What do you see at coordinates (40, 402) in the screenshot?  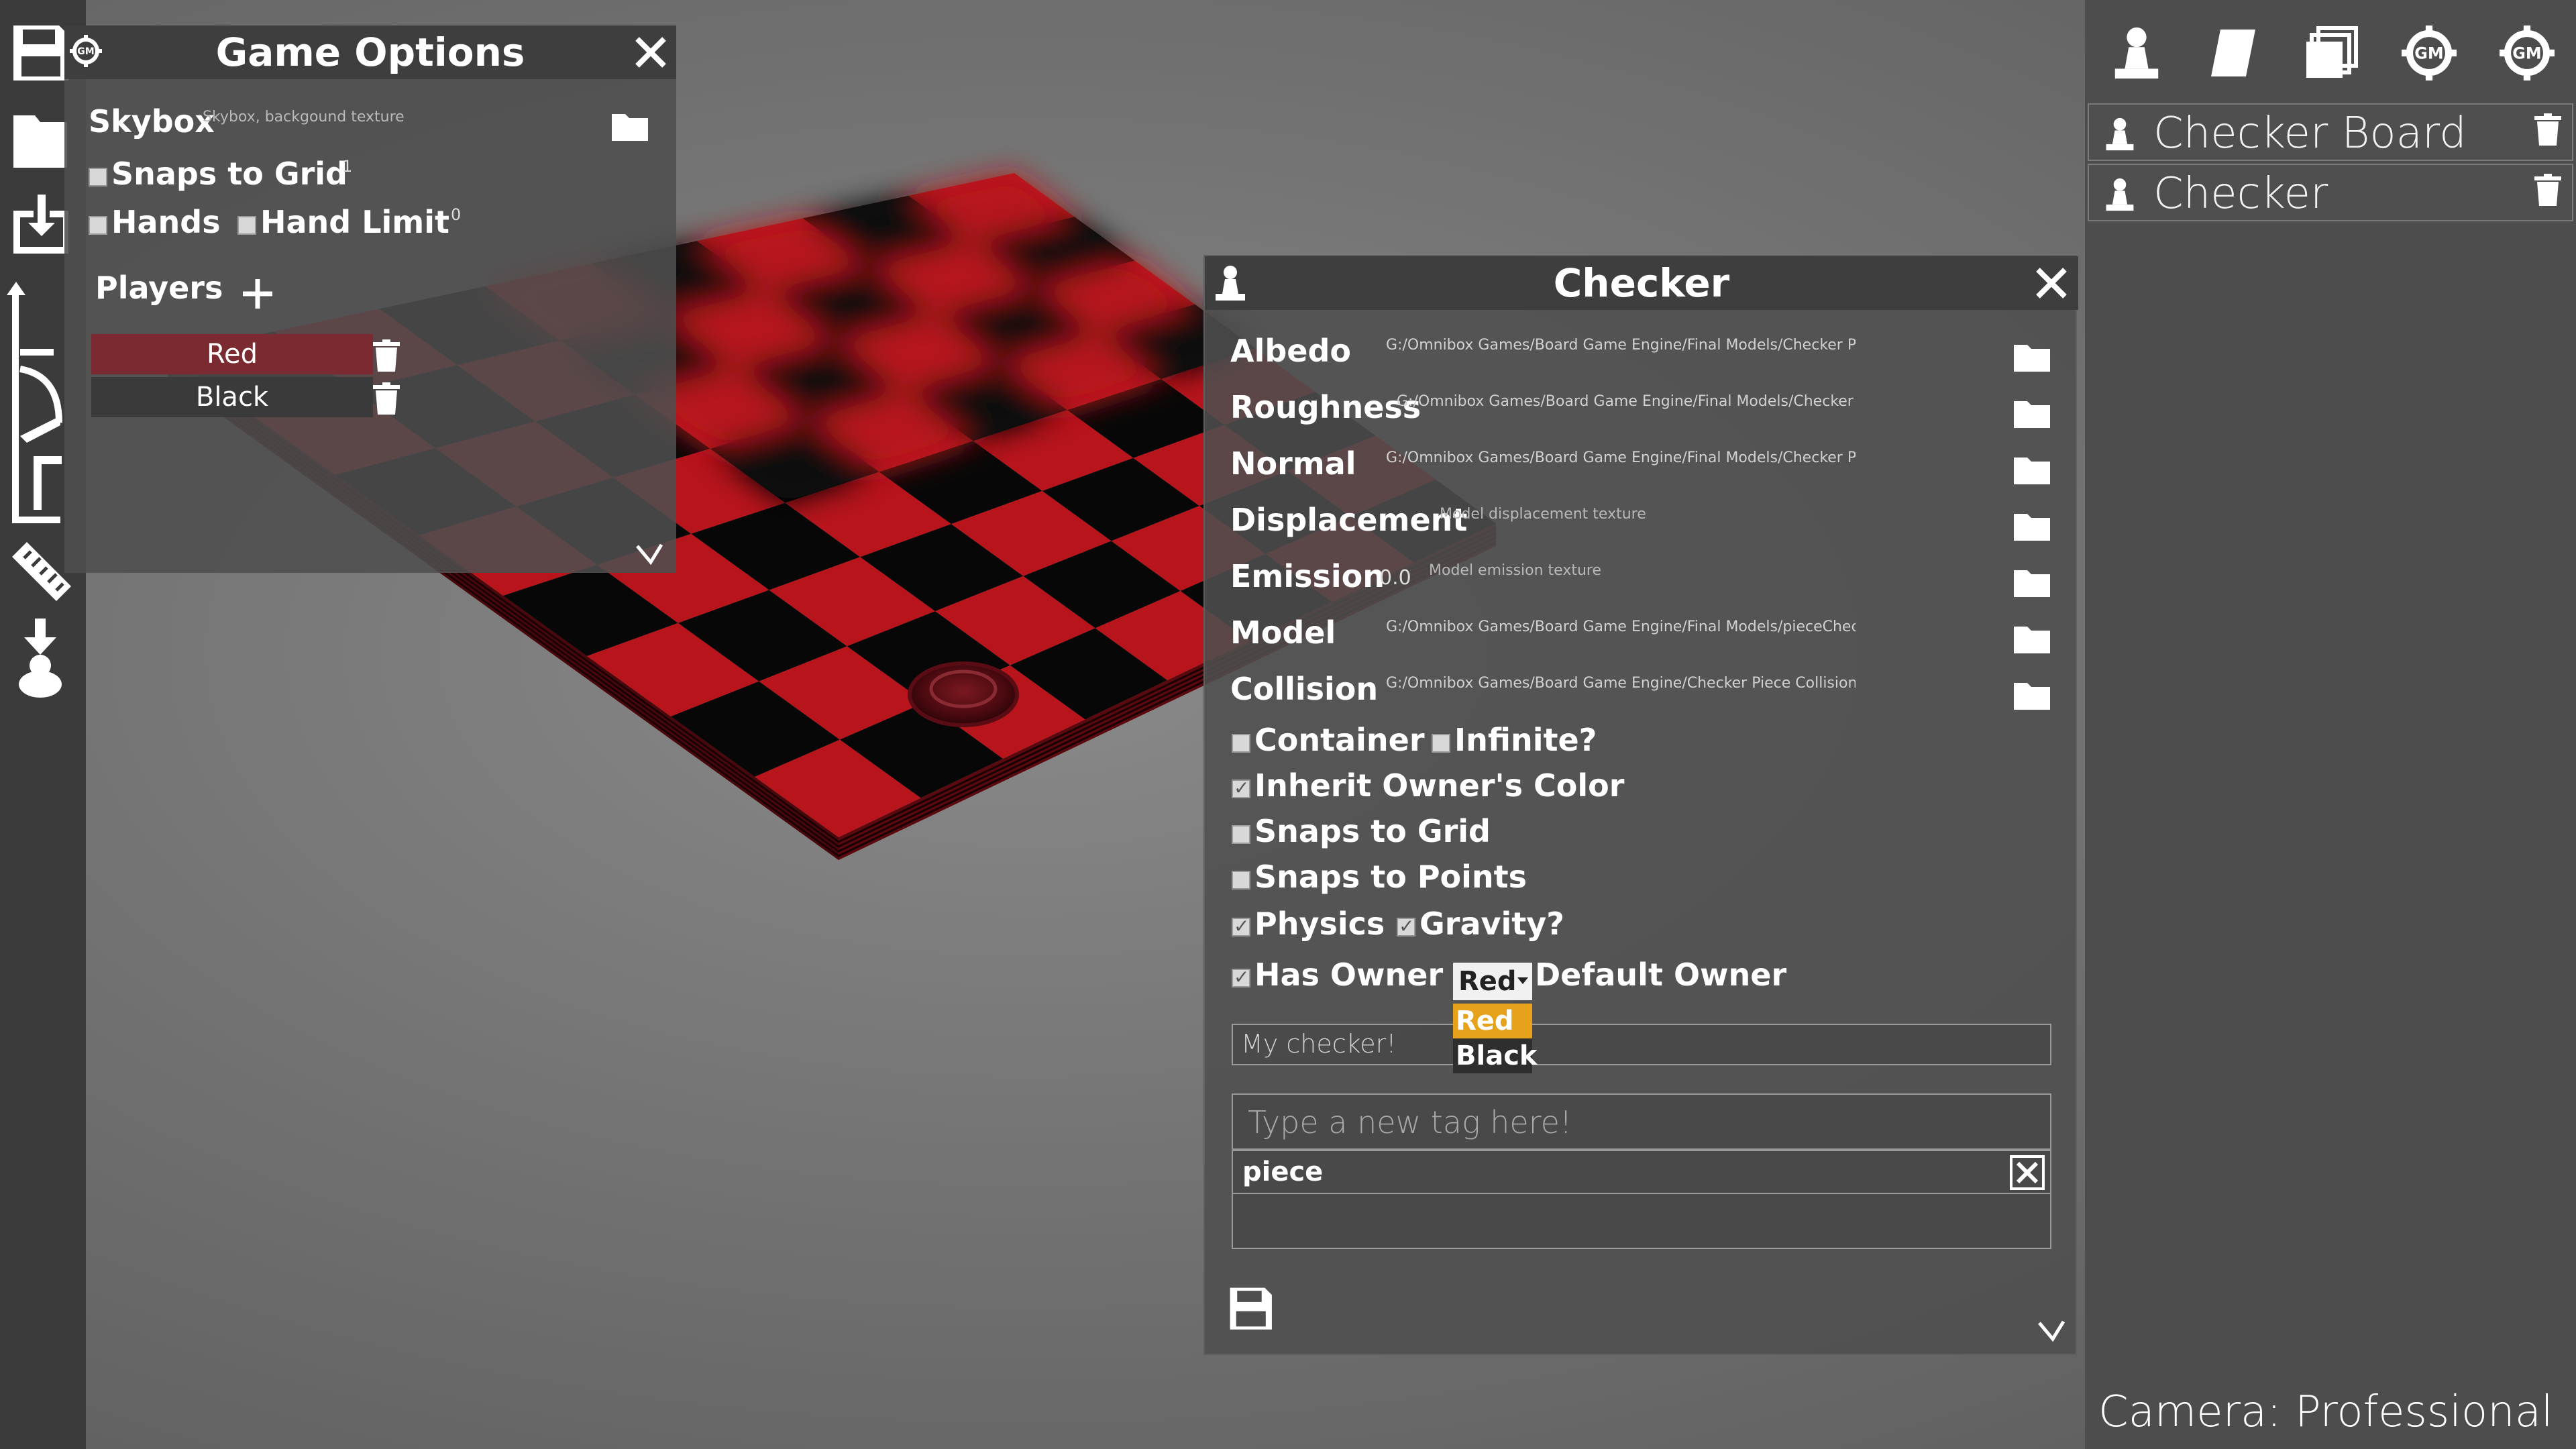 I see `transform-icon` at bounding box center [40, 402].